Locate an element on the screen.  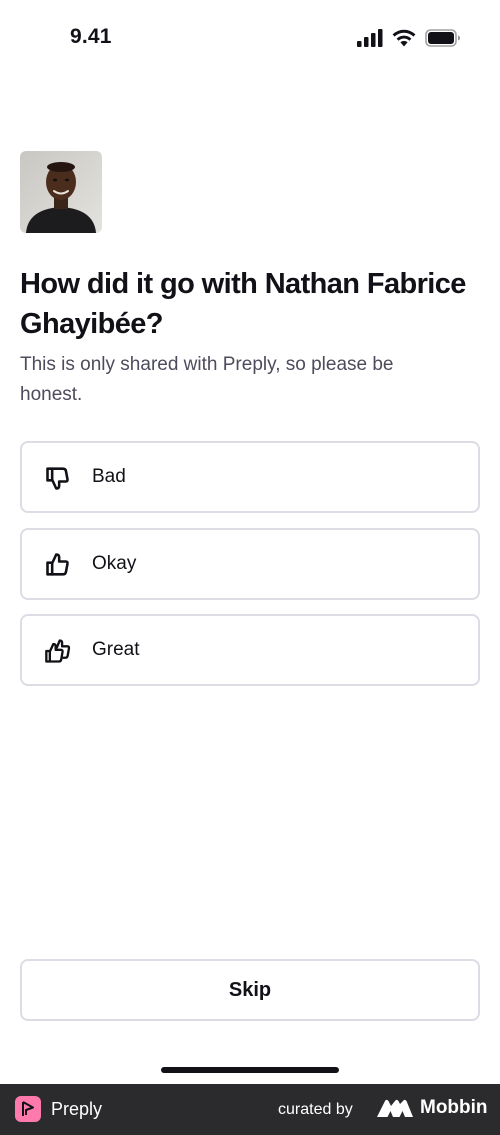
battery-icon is located at coordinates (442, 38).